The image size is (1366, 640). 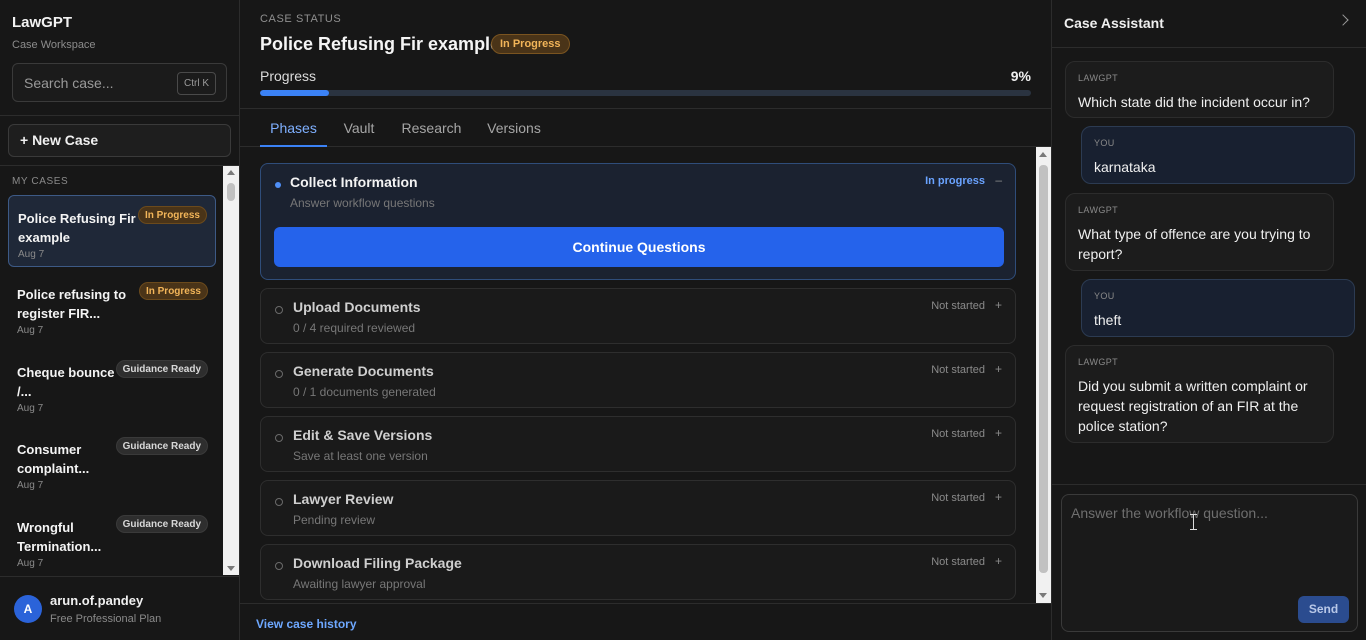 What do you see at coordinates (1108, 320) in the screenshot?
I see `message-text: theft` at bounding box center [1108, 320].